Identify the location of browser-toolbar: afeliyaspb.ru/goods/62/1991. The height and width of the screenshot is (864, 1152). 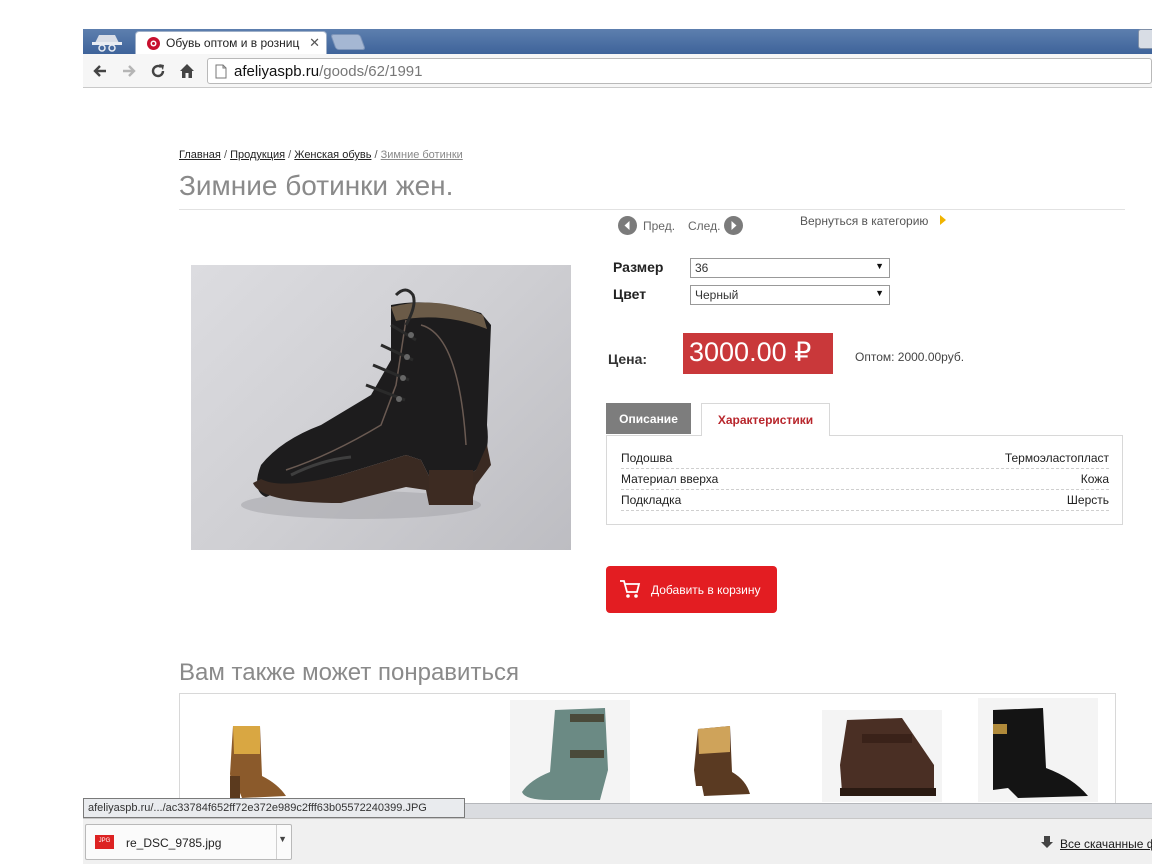
(617, 71).